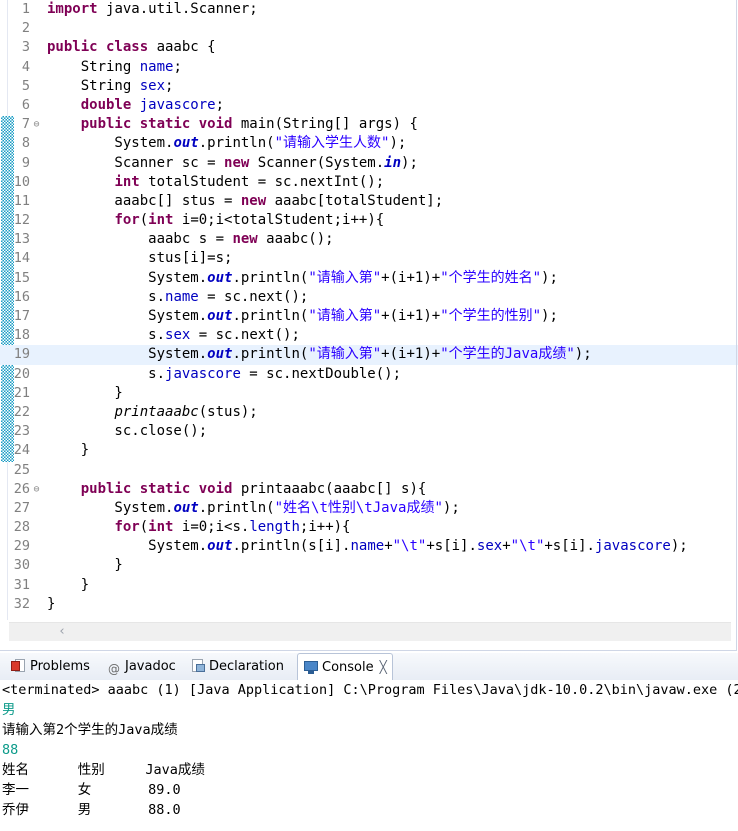 The height and width of the screenshot is (831, 738). I want to click on code-line-30: 30 }, so click(369, 565).